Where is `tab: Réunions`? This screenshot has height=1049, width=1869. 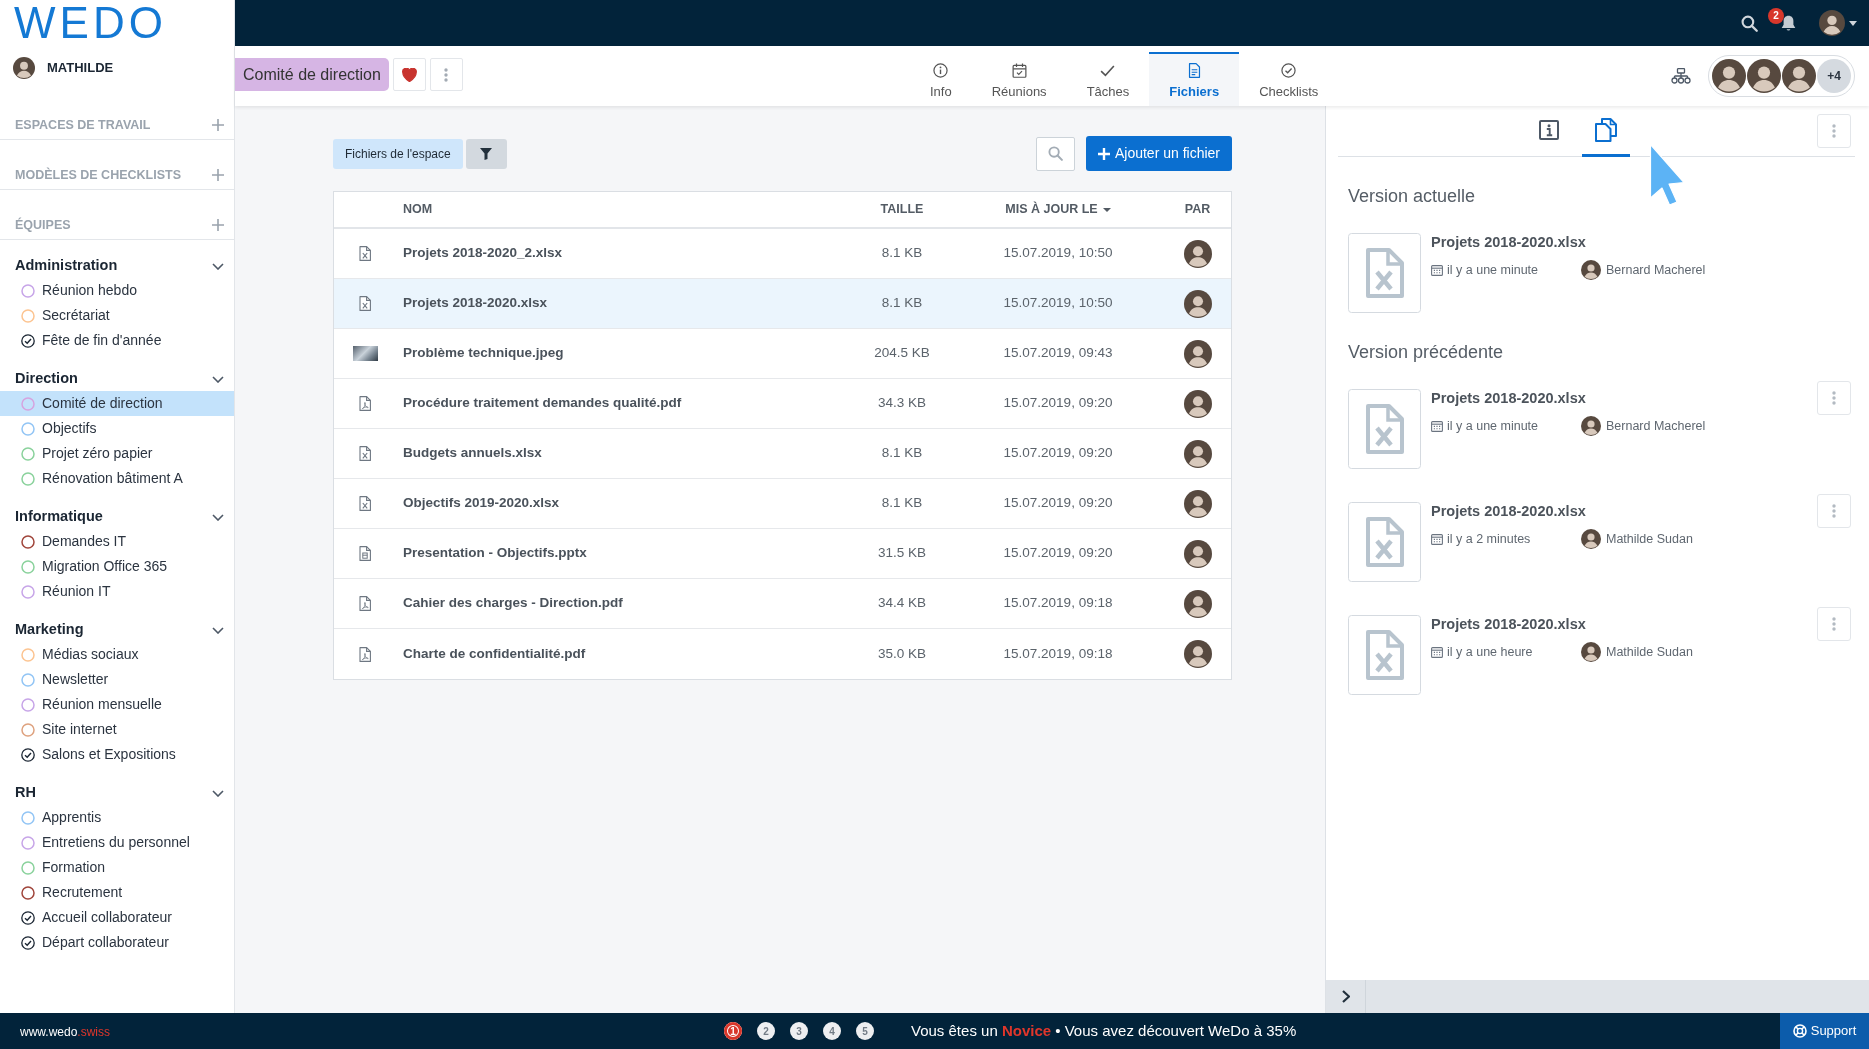 tab: Réunions is located at coordinates (1019, 79).